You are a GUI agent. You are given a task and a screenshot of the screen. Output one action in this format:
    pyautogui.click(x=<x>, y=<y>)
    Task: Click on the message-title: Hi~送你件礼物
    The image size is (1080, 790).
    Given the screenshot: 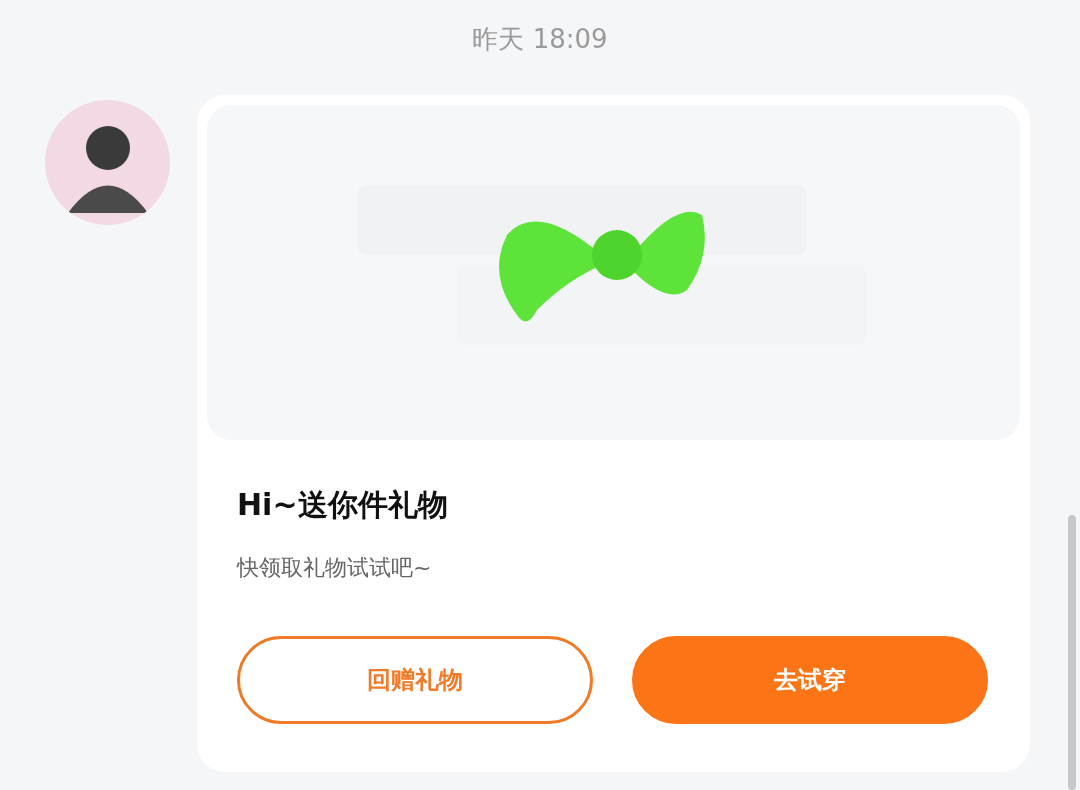 What is the action you would take?
    pyautogui.click(x=343, y=505)
    